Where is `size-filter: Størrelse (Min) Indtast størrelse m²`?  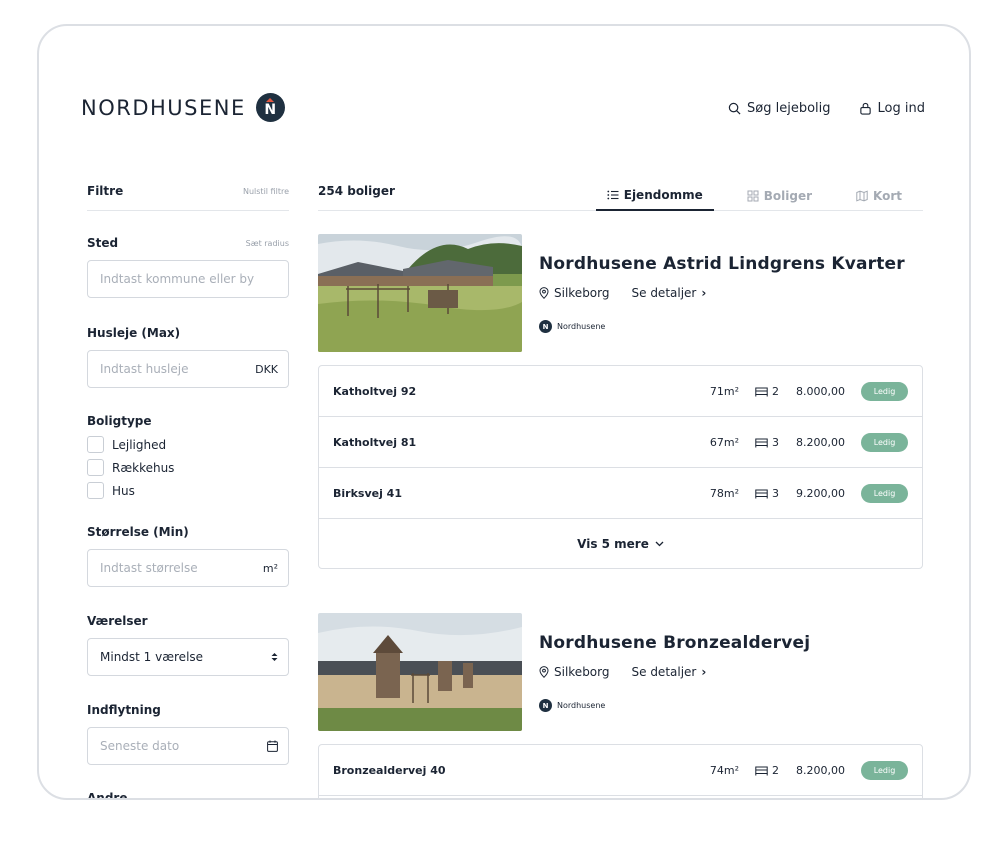 size-filter: Størrelse (Min) Indtast størrelse m² is located at coordinates (188, 556).